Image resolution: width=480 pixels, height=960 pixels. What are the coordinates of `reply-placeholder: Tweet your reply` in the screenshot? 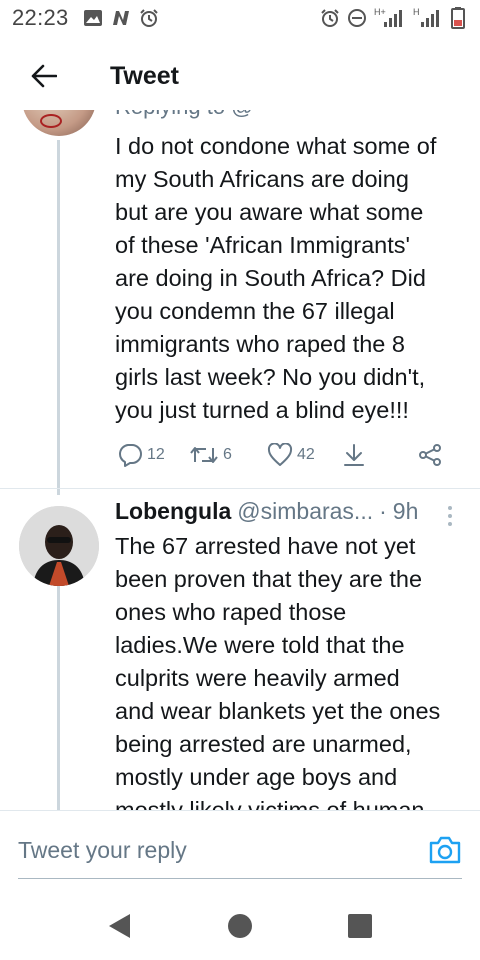 It's located at (102, 850).